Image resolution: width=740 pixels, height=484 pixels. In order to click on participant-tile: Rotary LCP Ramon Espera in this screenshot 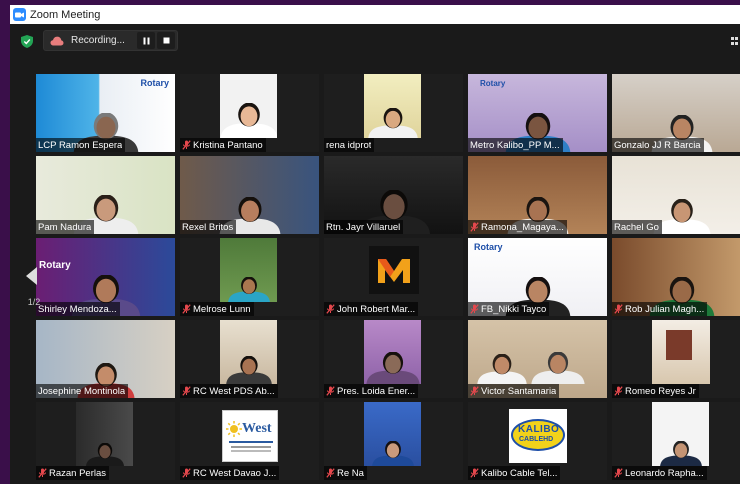, I will do `click(105, 113)`.